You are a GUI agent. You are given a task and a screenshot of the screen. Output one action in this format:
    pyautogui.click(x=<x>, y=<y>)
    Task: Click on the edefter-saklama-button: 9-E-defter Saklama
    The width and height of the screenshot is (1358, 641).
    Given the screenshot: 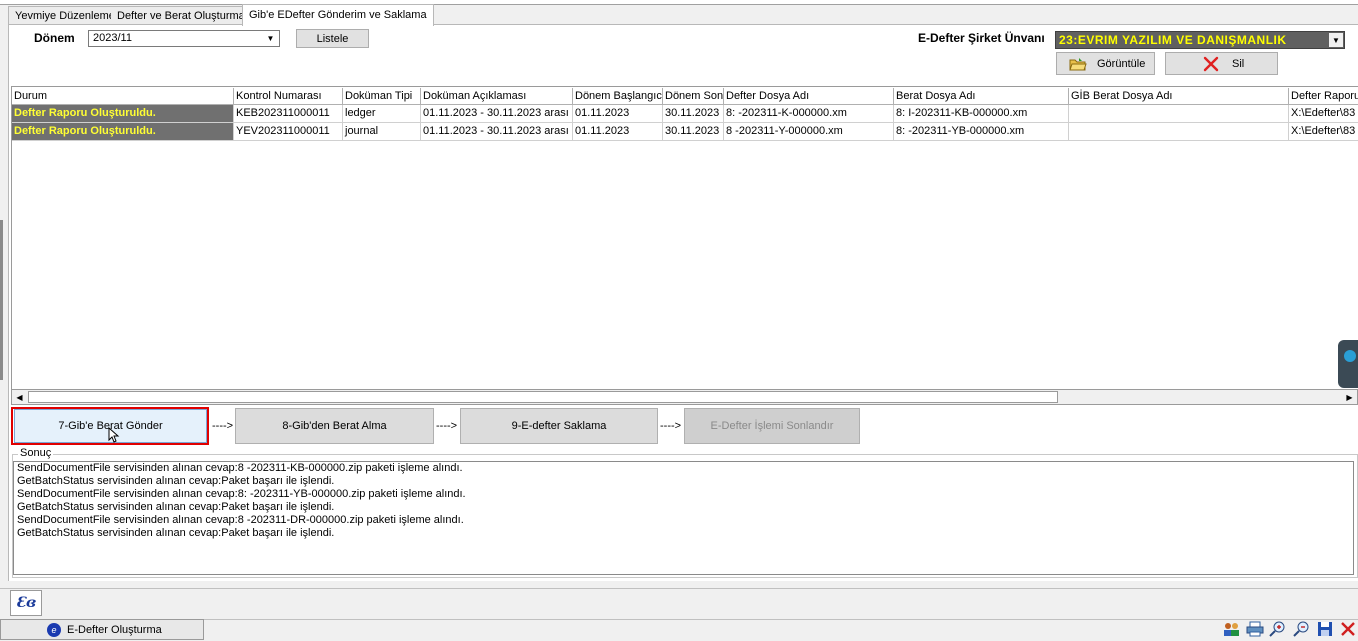 What is the action you would take?
    pyautogui.click(x=559, y=426)
    